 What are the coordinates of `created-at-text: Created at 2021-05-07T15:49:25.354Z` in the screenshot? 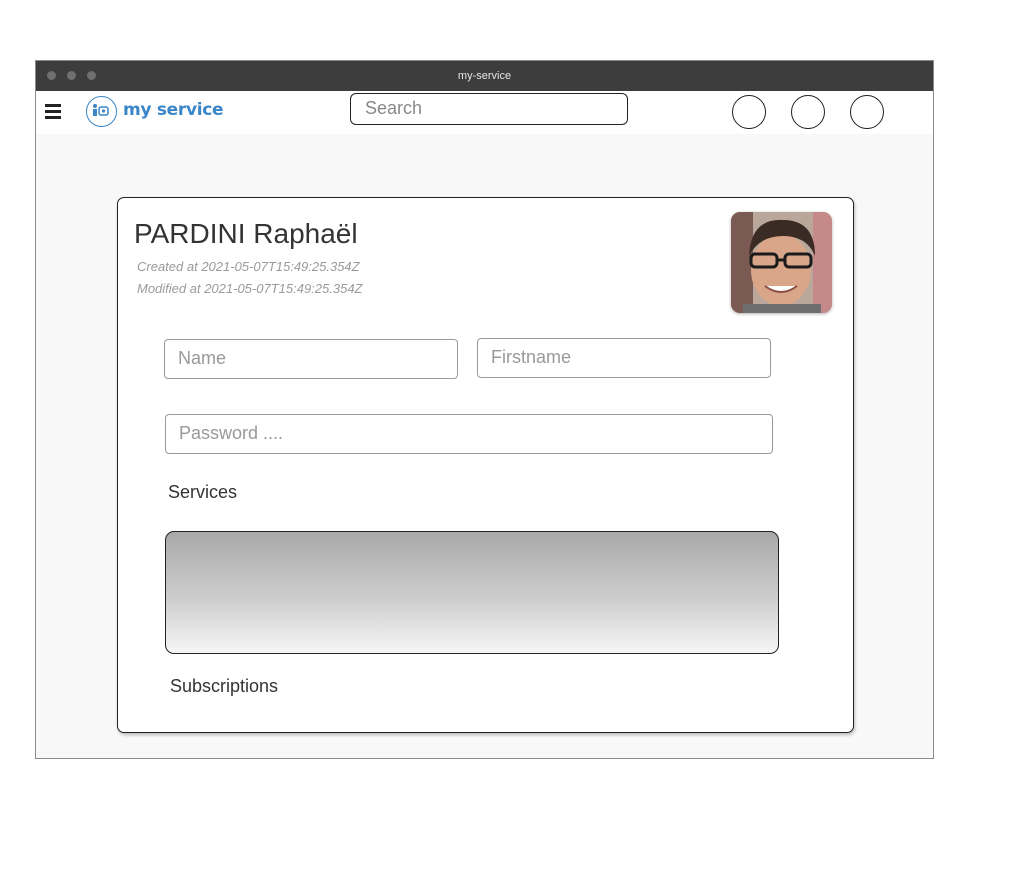 It's located at (248, 266).